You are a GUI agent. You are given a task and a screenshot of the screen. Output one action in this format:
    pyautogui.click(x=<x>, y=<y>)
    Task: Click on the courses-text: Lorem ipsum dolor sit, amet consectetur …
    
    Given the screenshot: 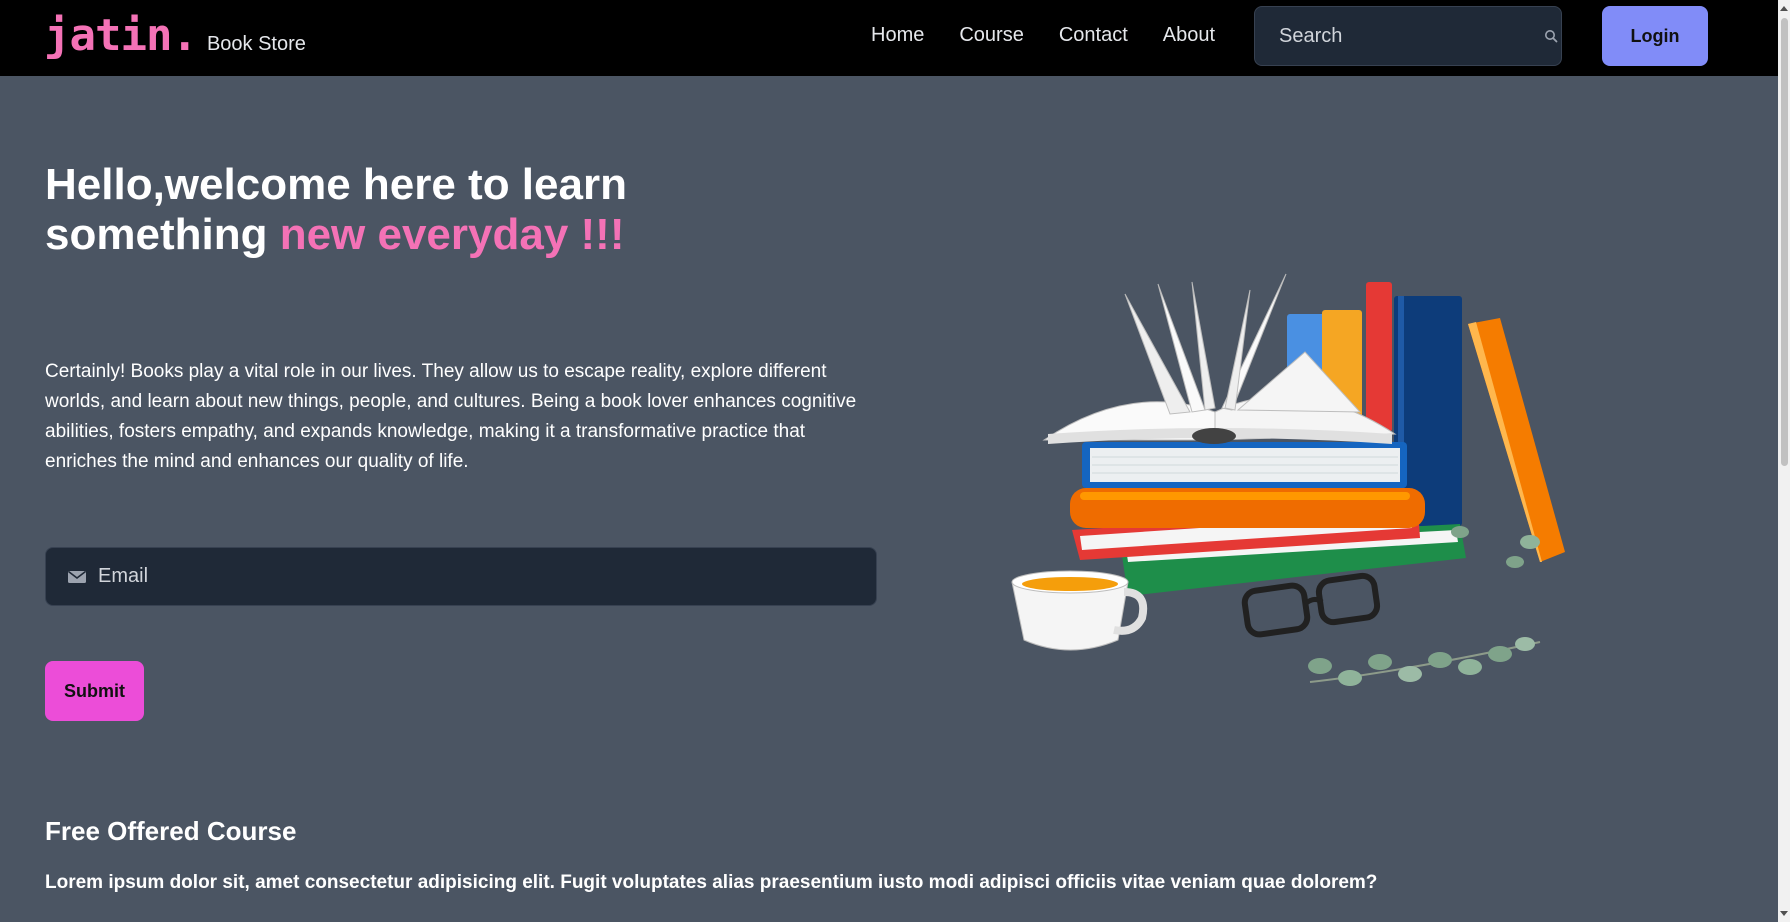 What is the action you would take?
    pyautogui.click(x=711, y=882)
    